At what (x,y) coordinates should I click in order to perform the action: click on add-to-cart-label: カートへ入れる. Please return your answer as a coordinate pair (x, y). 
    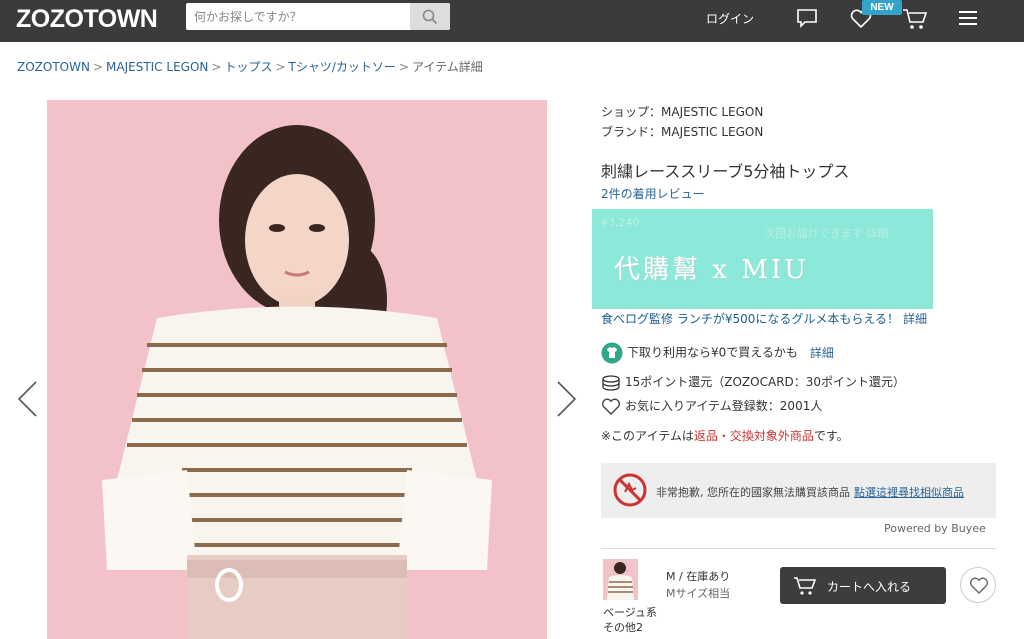
    Looking at the image, I should click on (869, 587).